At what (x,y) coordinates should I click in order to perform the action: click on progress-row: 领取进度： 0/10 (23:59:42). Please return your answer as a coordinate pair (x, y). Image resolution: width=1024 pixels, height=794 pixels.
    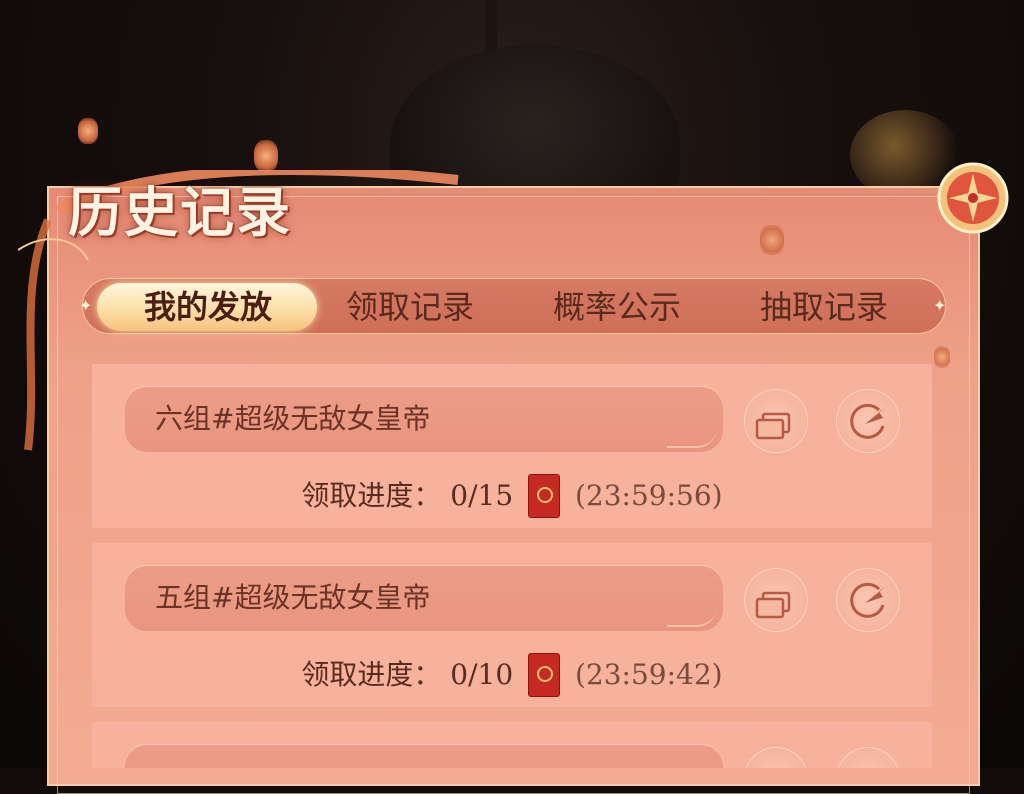
    Looking at the image, I should click on (512, 675).